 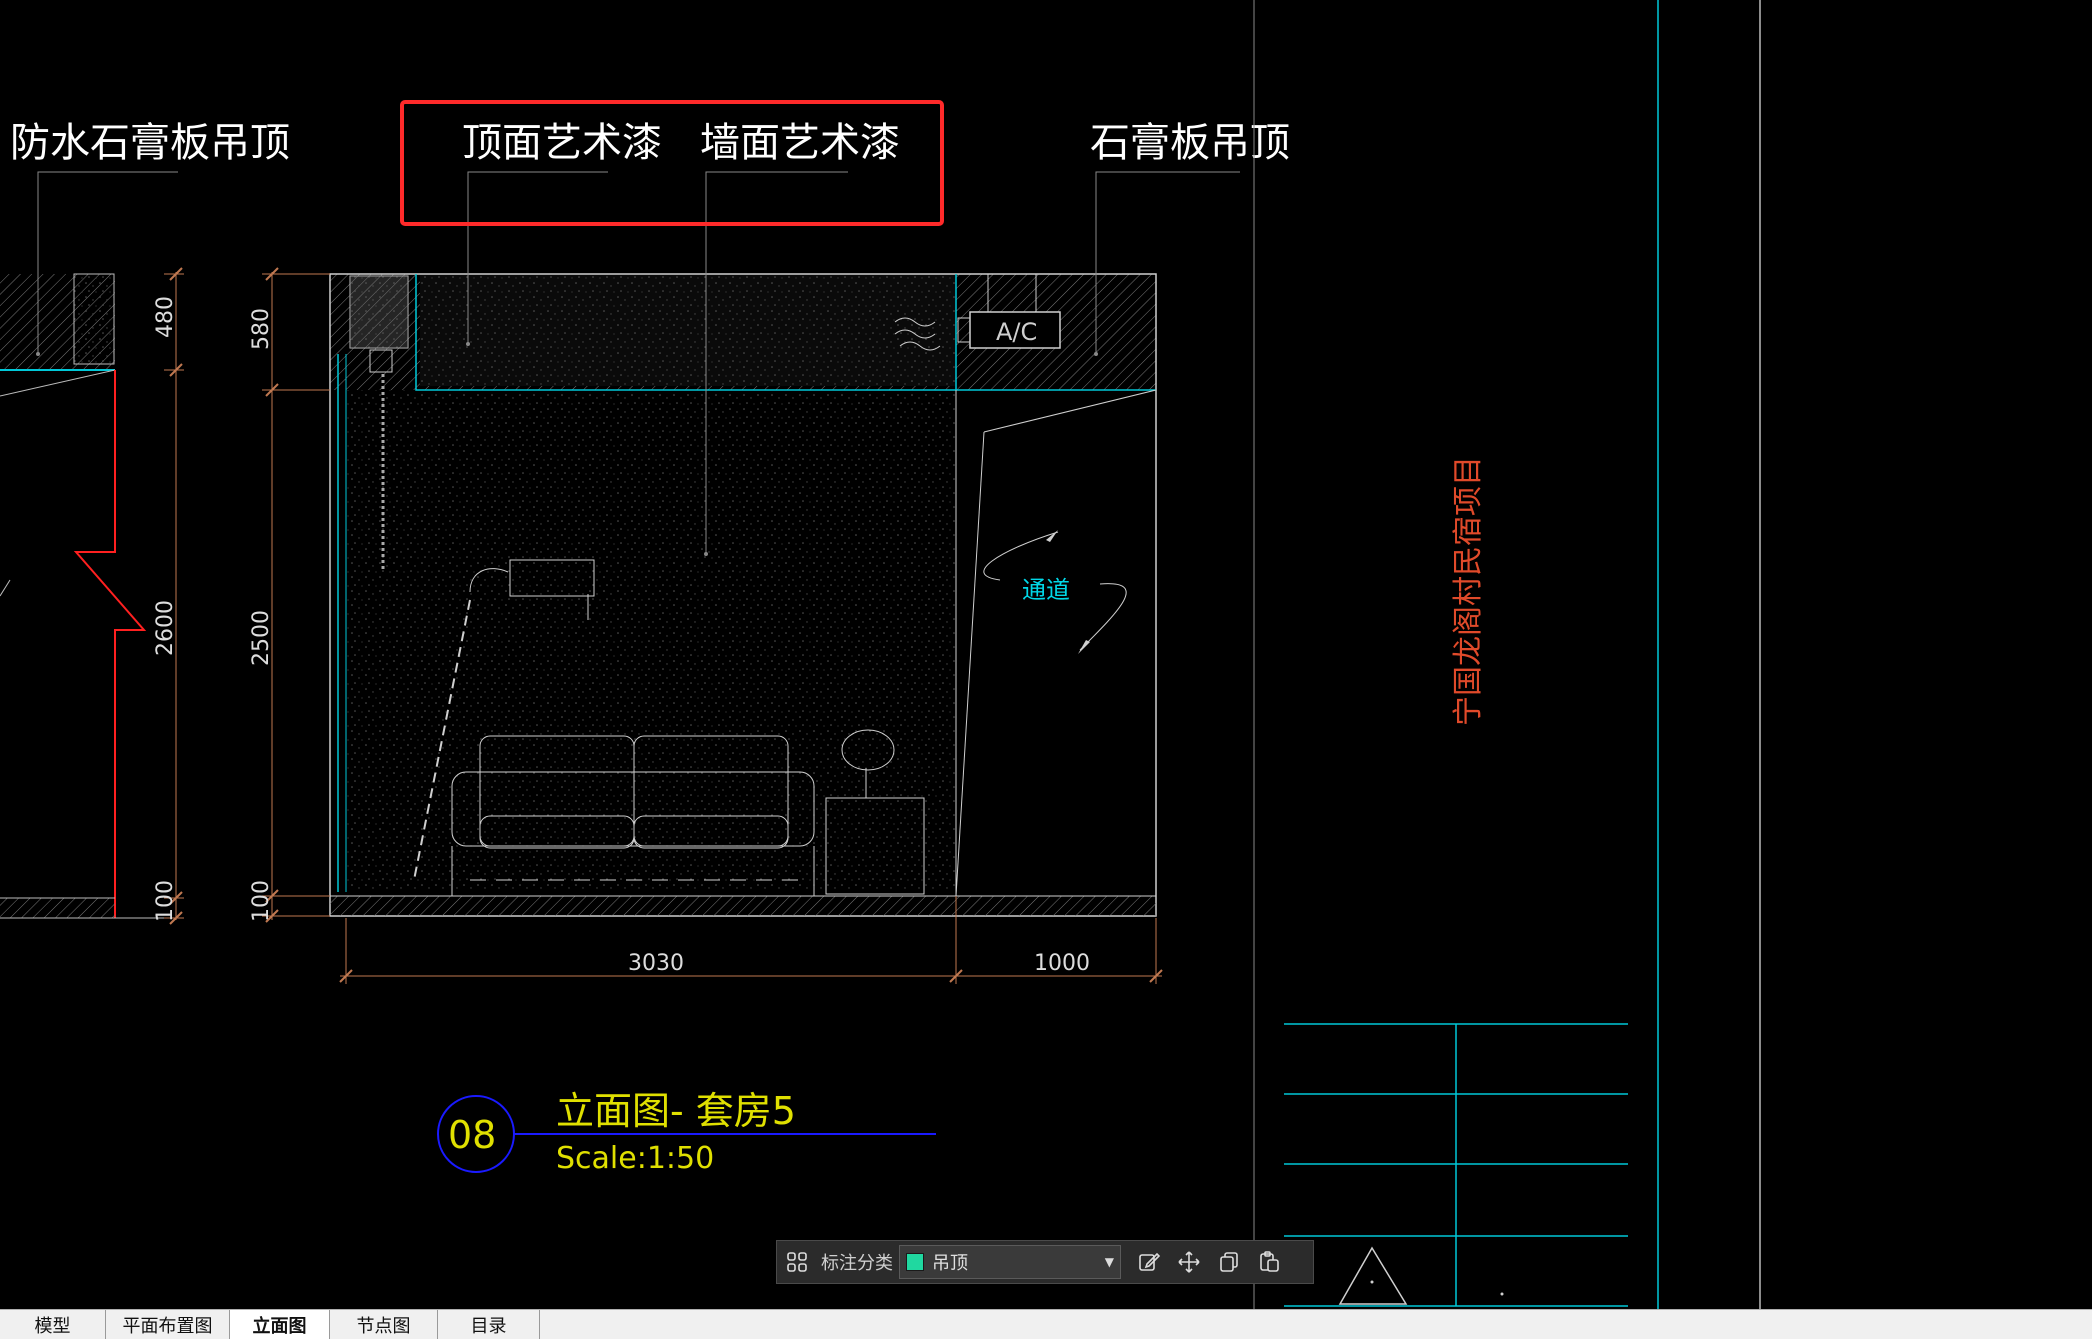 What do you see at coordinates (1062, 963) in the screenshot?
I see `dim-width-1000: 1000` at bounding box center [1062, 963].